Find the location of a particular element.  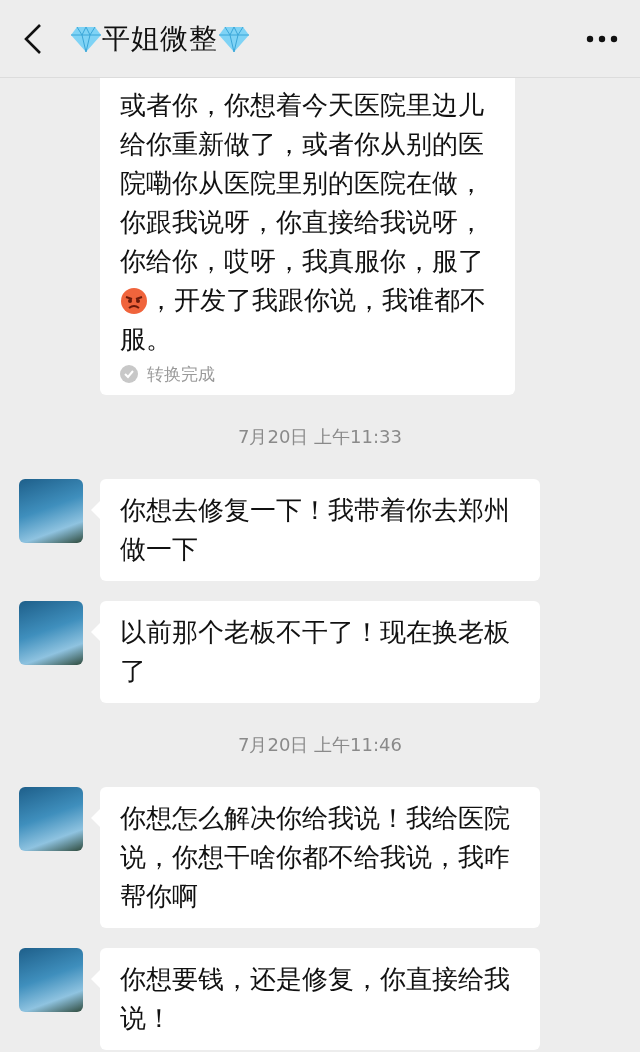

message-text: 服。 is located at coordinates (146, 339).